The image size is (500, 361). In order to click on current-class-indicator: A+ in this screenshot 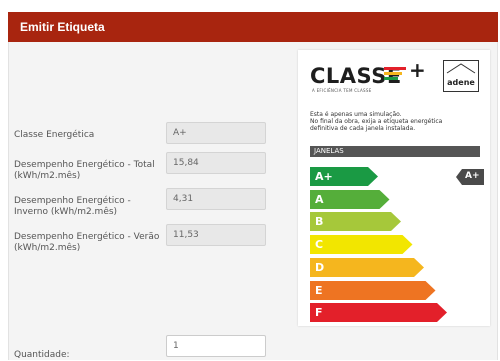, I will do `click(470, 177)`.